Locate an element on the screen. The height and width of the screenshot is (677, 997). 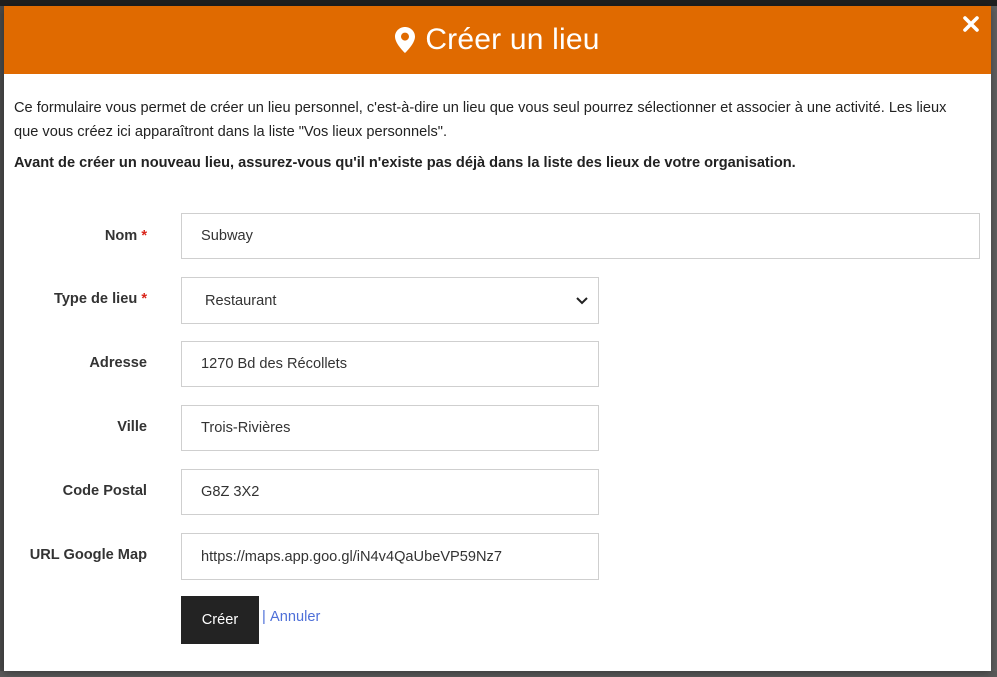
nom-value: Subway is located at coordinates (227, 236).